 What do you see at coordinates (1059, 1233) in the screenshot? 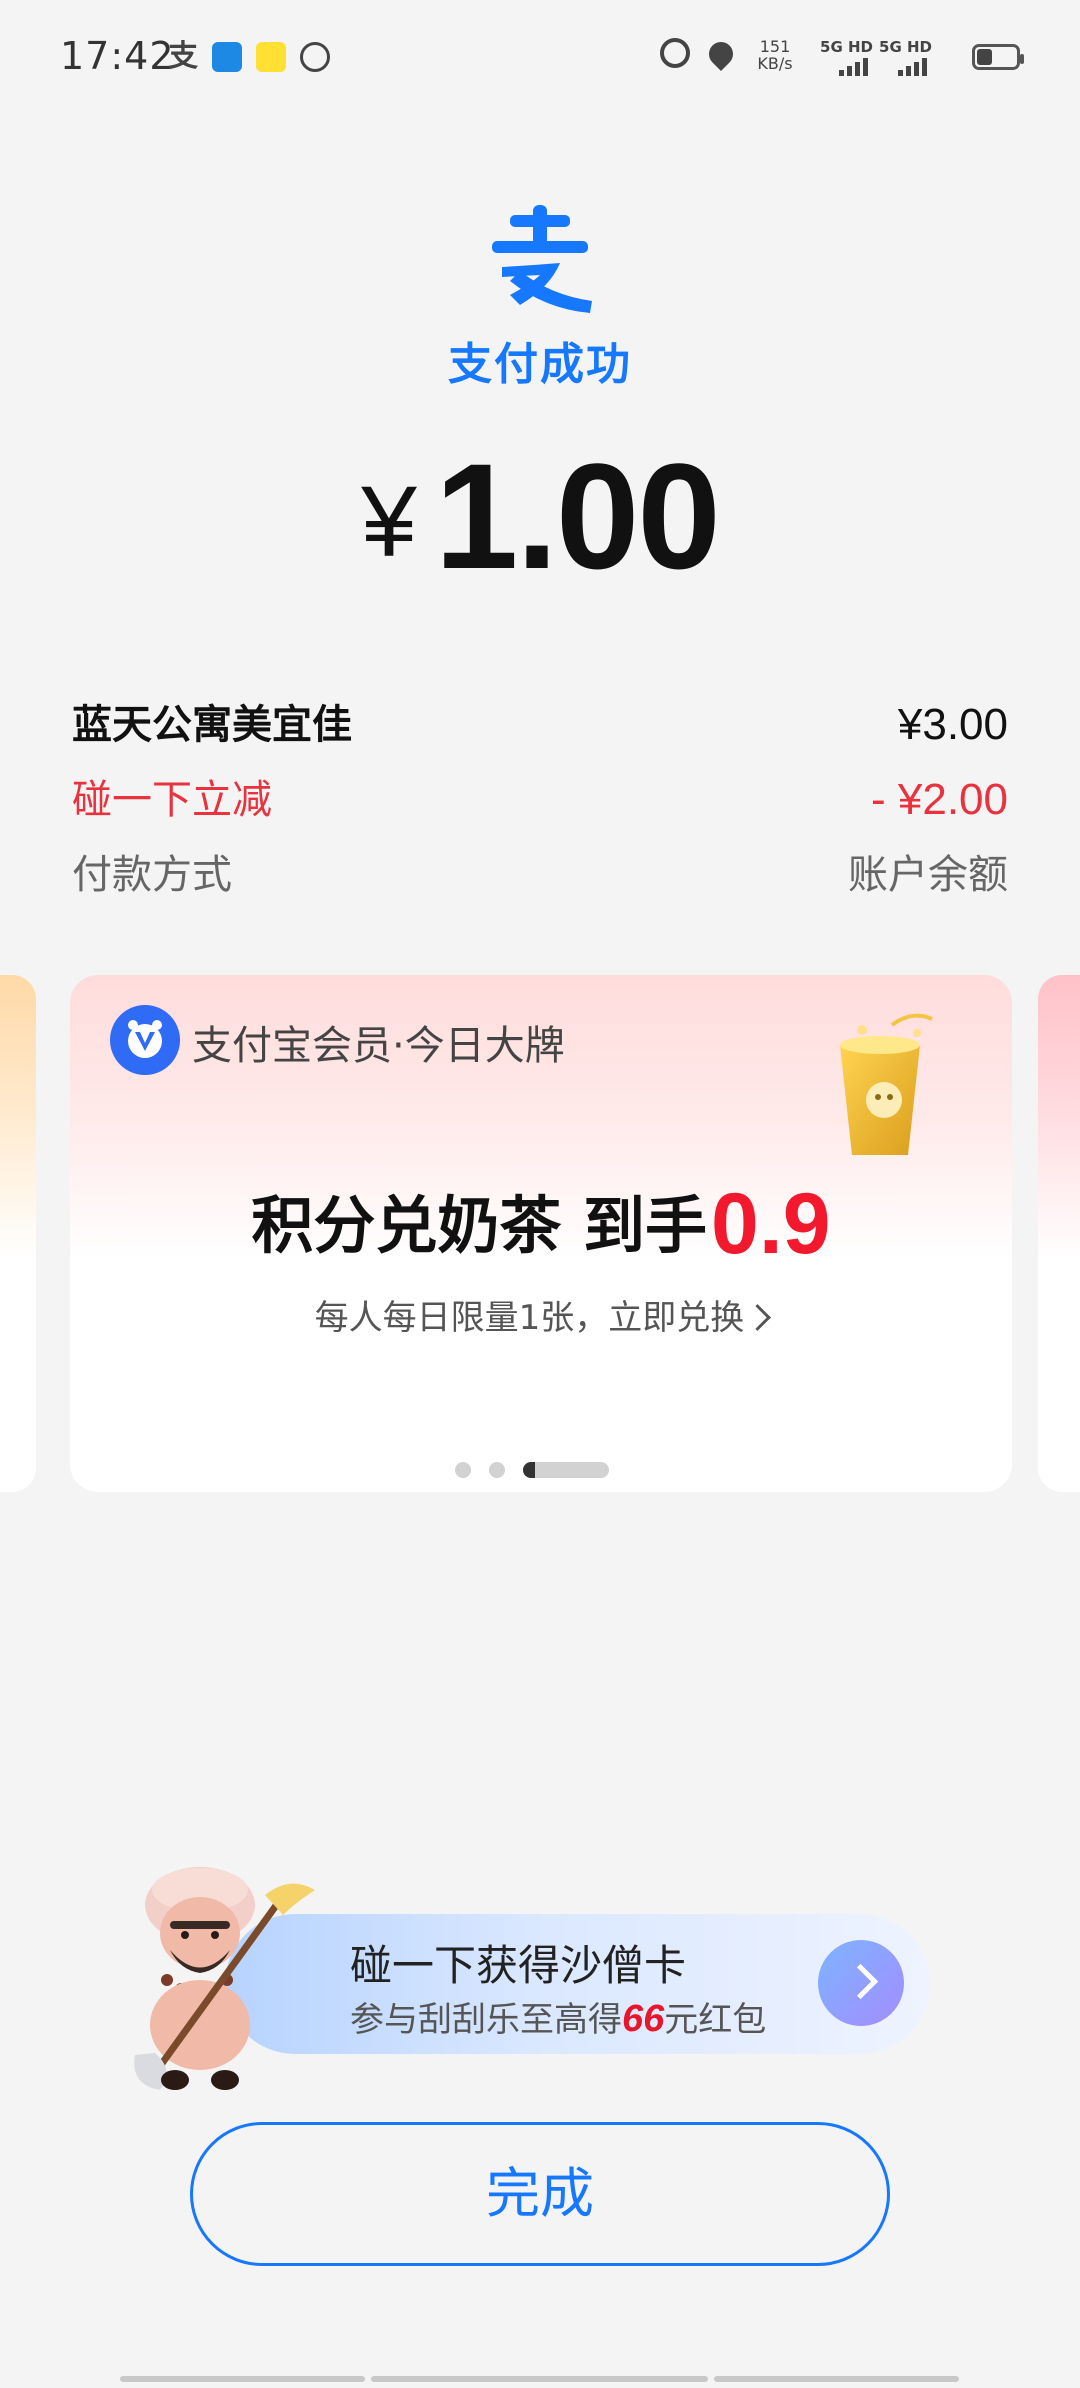
I see `carousel-next-card` at bounding box center [1059, 1233].